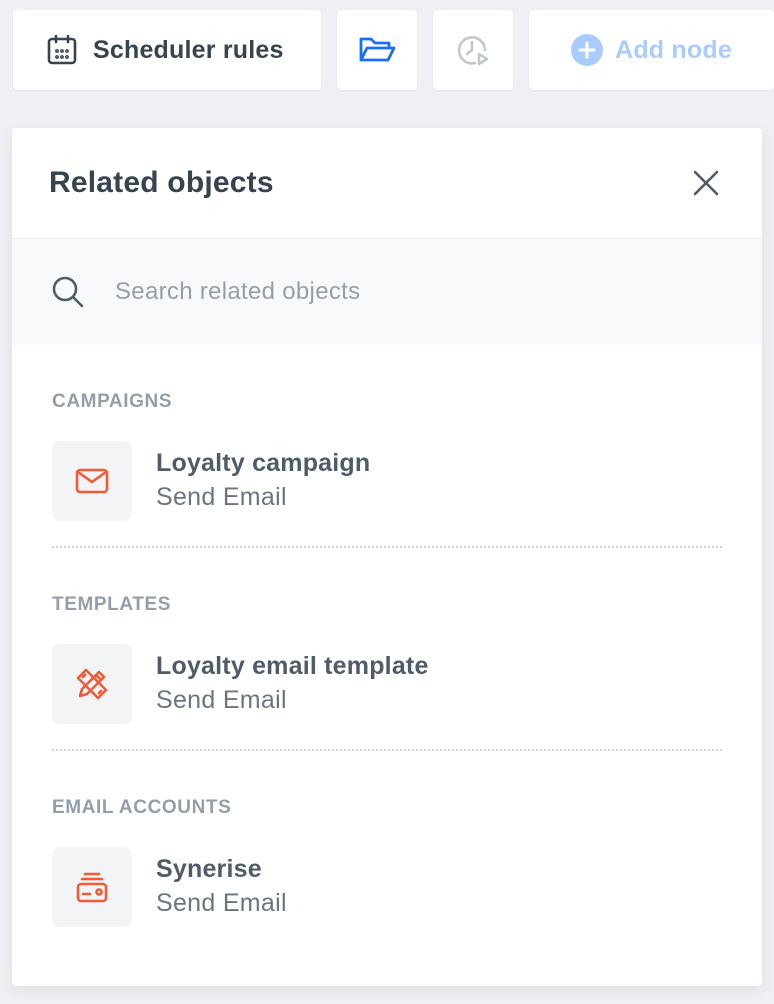 This screenshot has width=774, height=1004. I want to click on scheduler-rules-label: Scheduler rules, so click(188, 49).